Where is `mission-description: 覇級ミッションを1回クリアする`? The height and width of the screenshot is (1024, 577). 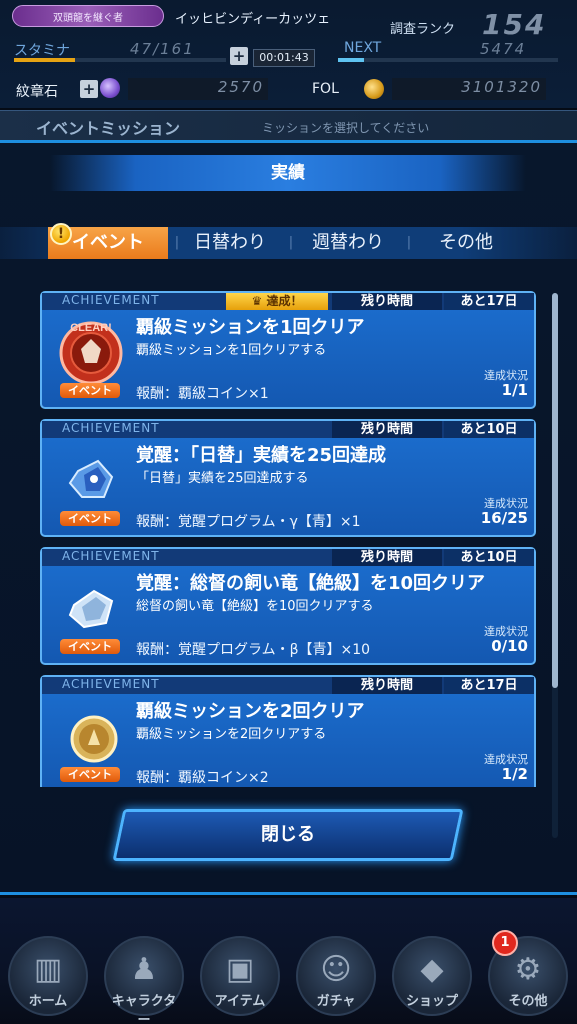 mission-description: 覇級ミッションを1回クリアする is located at coordinates (231, 350).